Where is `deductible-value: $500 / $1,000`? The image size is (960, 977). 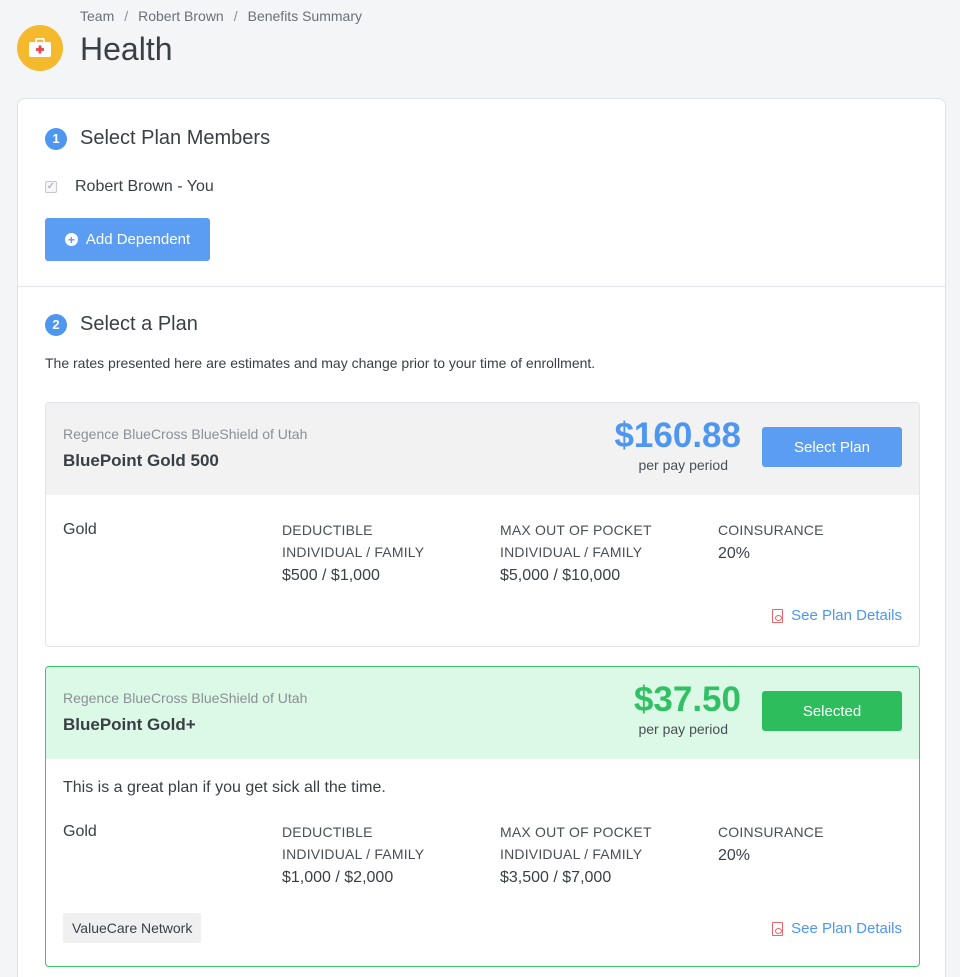
deductible-value: $500 / $1,000 is located at coordinates (331, 575).